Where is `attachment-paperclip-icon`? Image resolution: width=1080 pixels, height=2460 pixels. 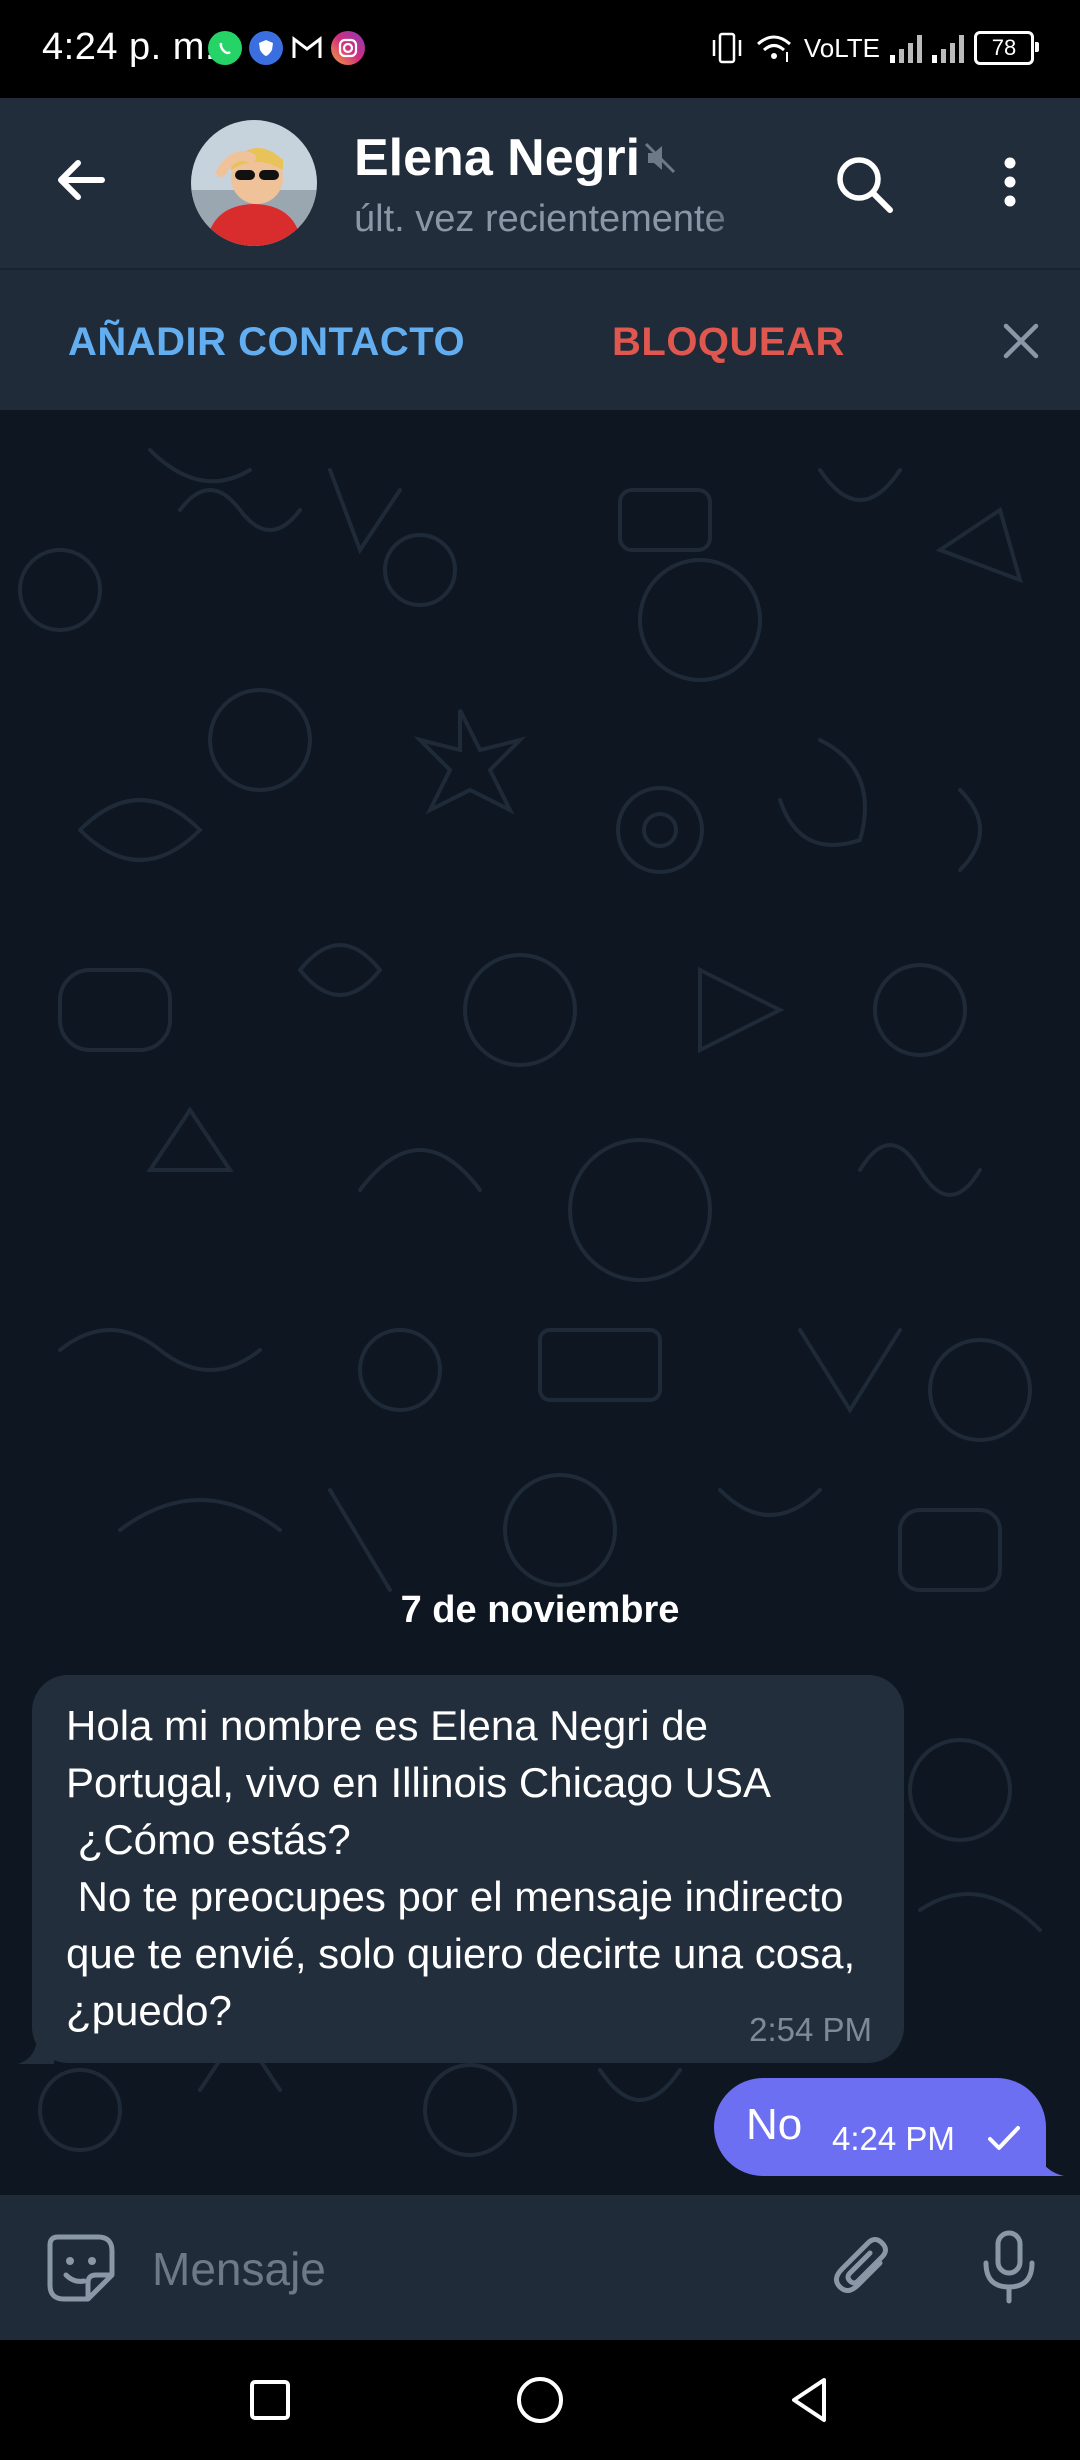 attachment-paperclip-icon is located at coordinates (863, 2268).